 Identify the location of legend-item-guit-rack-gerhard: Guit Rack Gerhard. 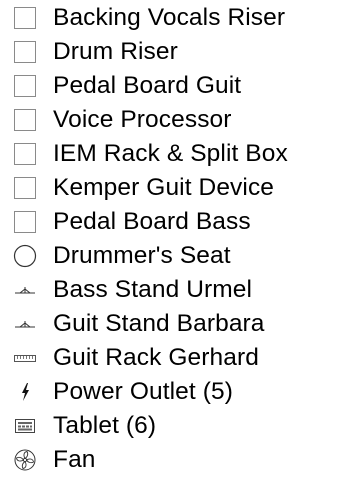
(169, 358).